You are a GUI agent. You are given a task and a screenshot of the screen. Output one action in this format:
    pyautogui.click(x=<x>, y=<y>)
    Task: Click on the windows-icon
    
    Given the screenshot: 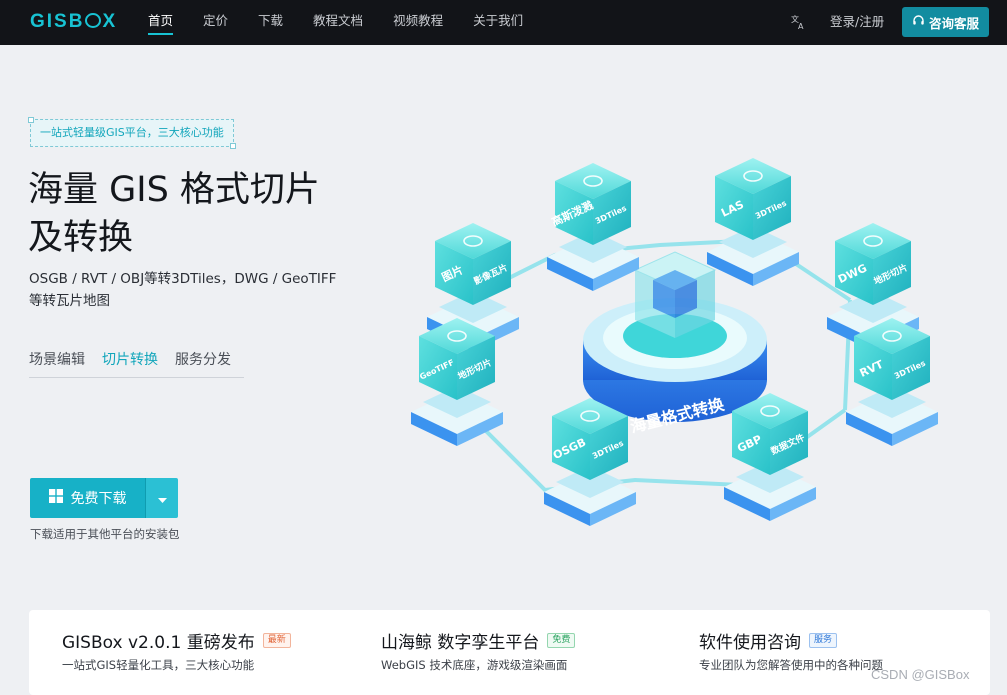 What is the action you would take?
    pyautogui.click(x=55, y=498)
    